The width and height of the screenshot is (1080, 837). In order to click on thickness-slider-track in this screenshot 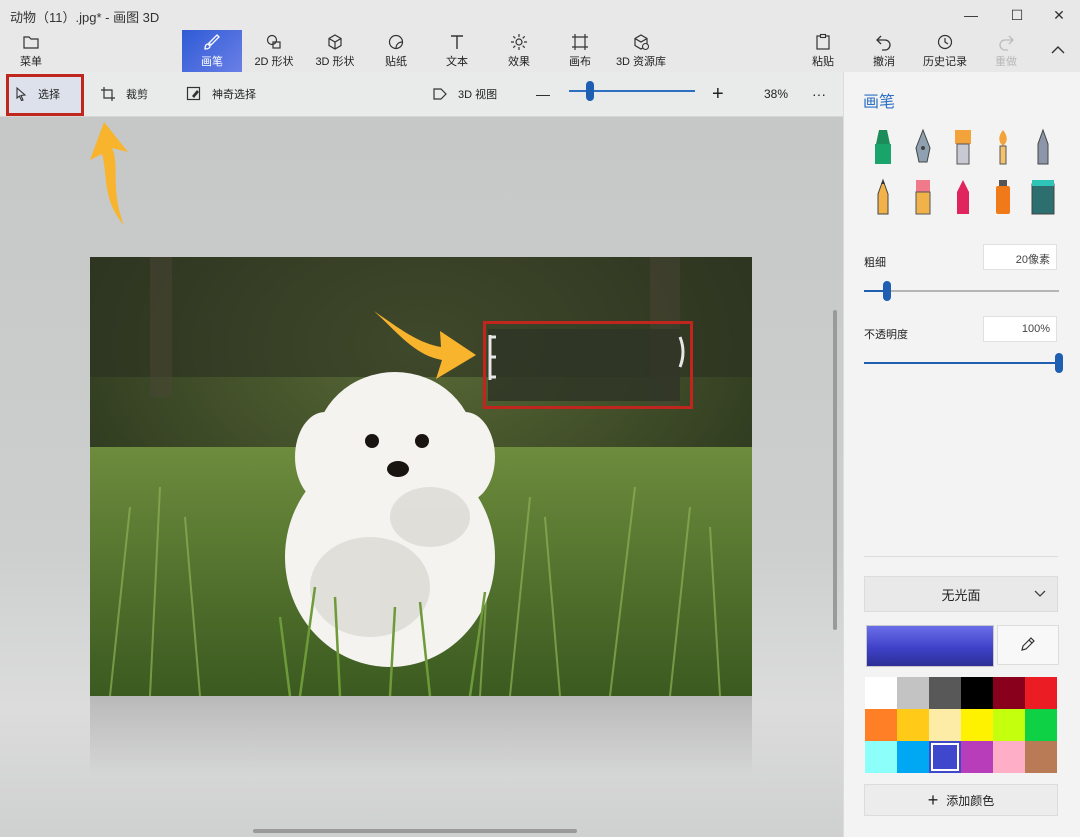, I will do `click(961, 291)`.